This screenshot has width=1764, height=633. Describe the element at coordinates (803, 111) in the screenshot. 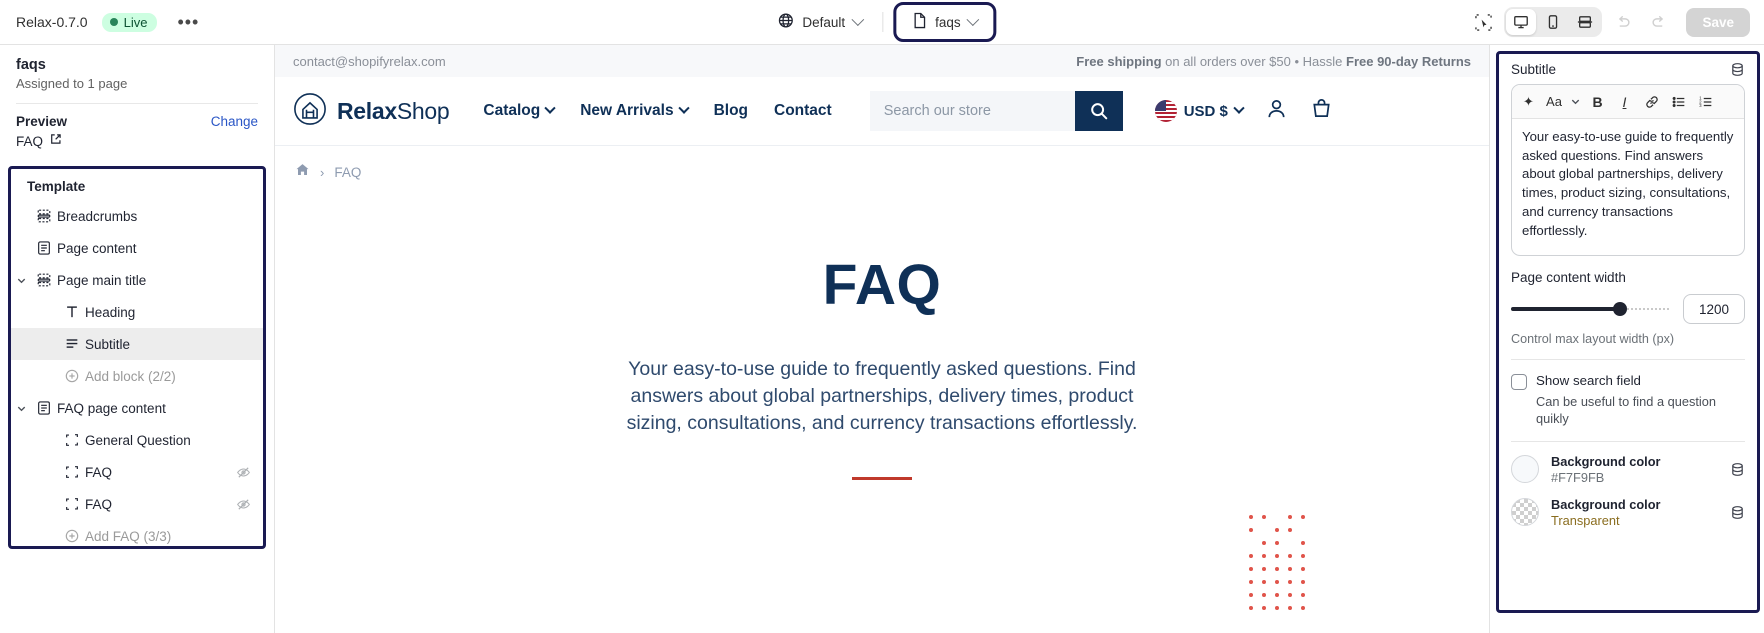

I see `nav-link-contact: Contact` at that location.